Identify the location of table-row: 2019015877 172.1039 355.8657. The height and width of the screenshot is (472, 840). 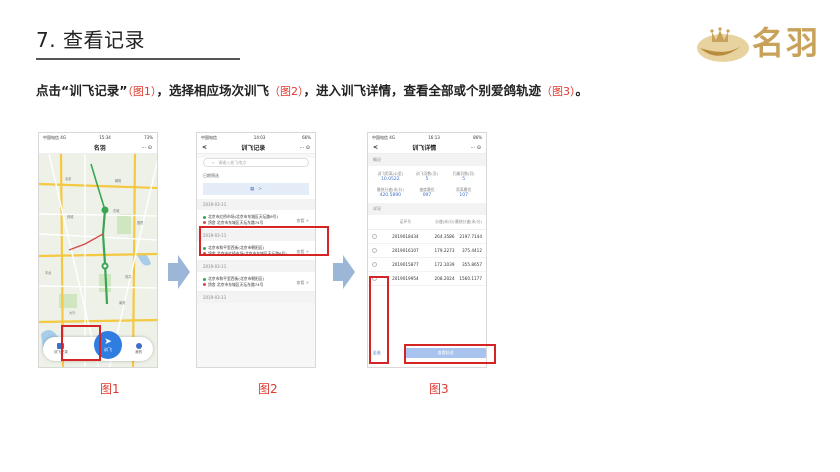
(427, 265).